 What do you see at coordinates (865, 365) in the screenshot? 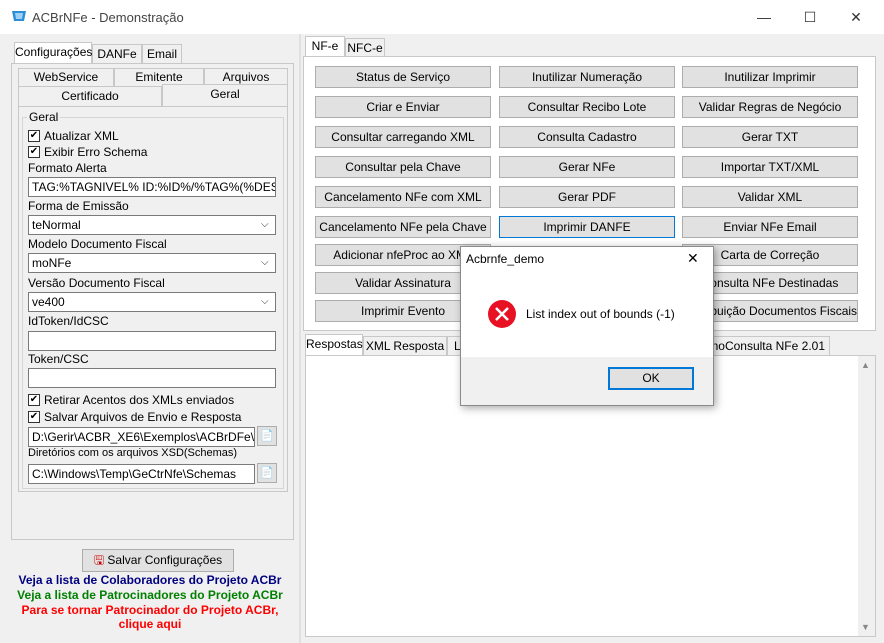
I see `scroll-up-icon: ▲` at bounding box center [865, 365].